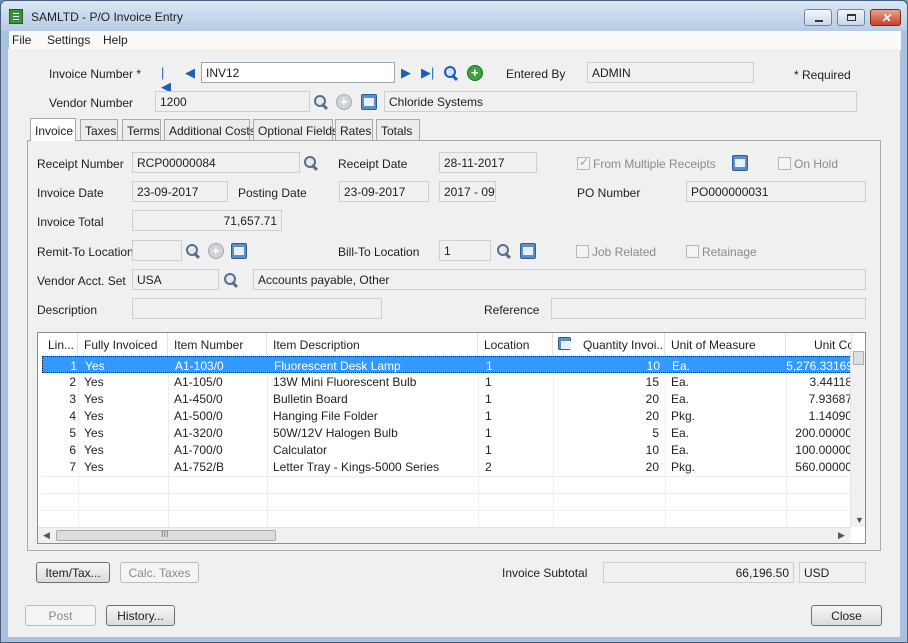 Image resolution: width=908 pixels, height=643 pixels. I want to click on invoice-finder-icon, so click(451, 73).